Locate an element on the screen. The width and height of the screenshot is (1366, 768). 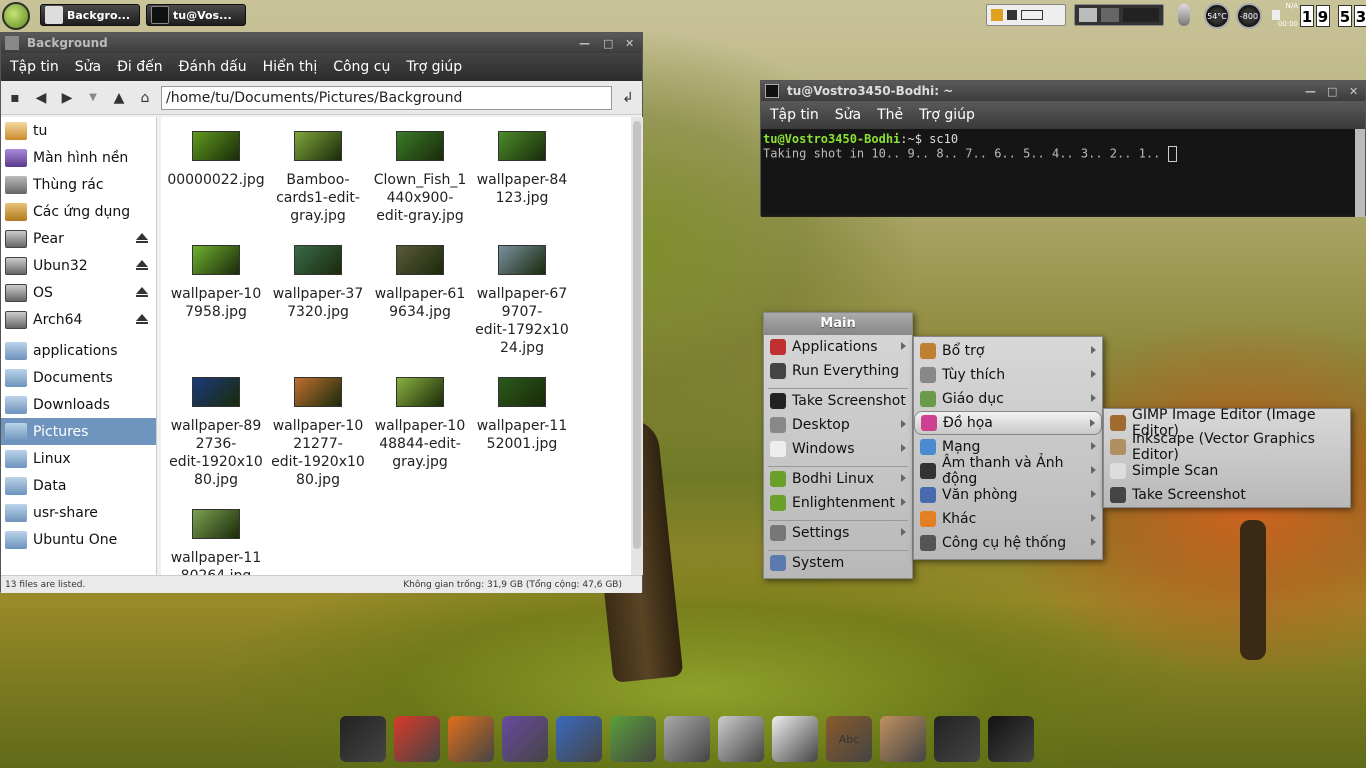
sidebar-item: Ubuntu One is located at coordinates (78, 539).